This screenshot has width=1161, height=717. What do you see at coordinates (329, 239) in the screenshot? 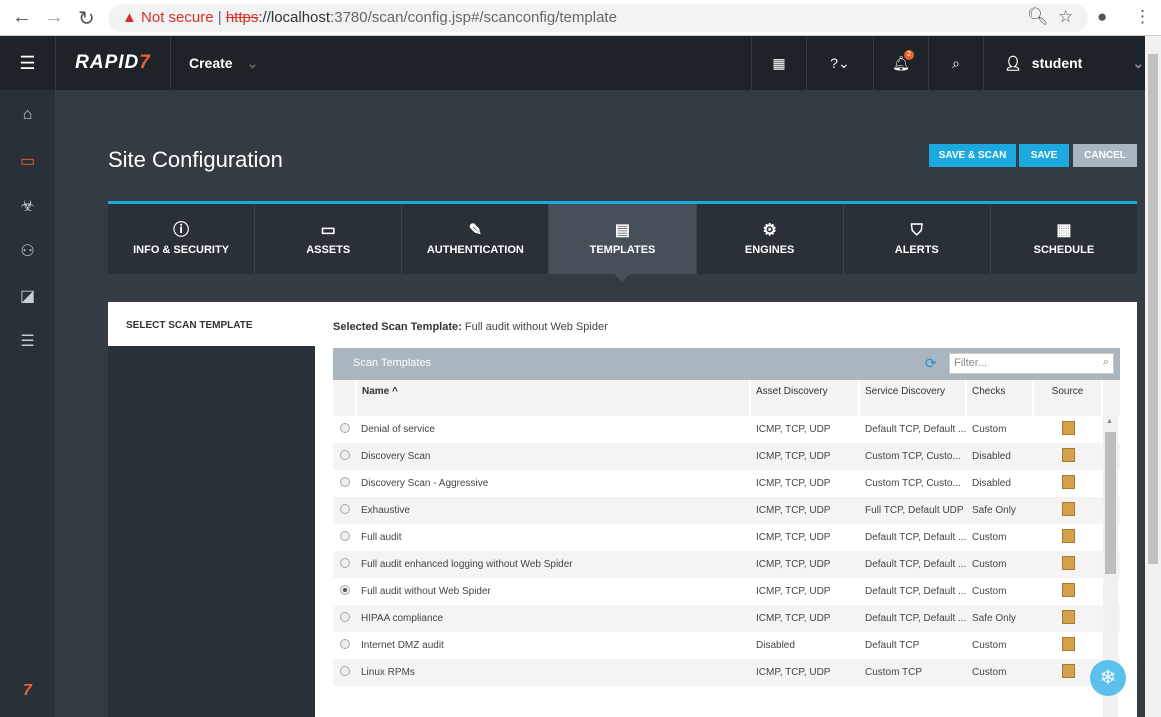
I see `tab-assets: ▭ ASSETS` at bounding box center [329, 239].